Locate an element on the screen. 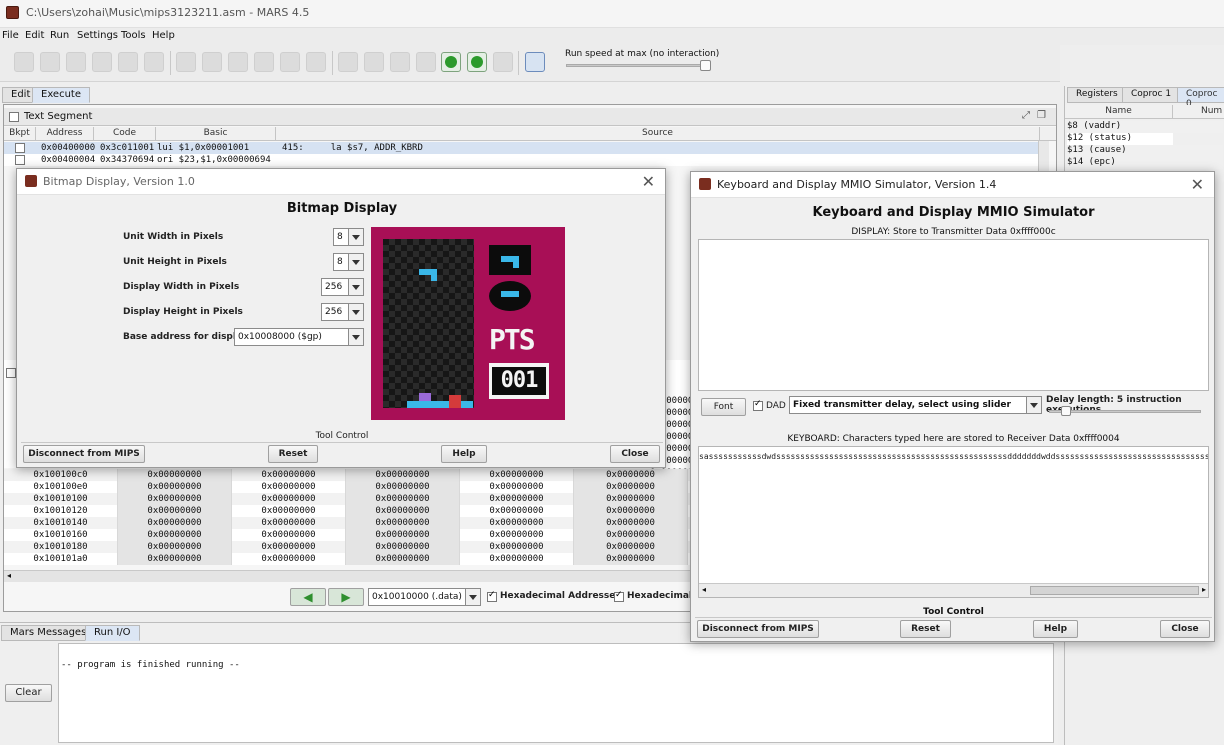 The height and width of the screenshot is (745, 1224). reset-button: Reset is located at coordinates (925, 629).